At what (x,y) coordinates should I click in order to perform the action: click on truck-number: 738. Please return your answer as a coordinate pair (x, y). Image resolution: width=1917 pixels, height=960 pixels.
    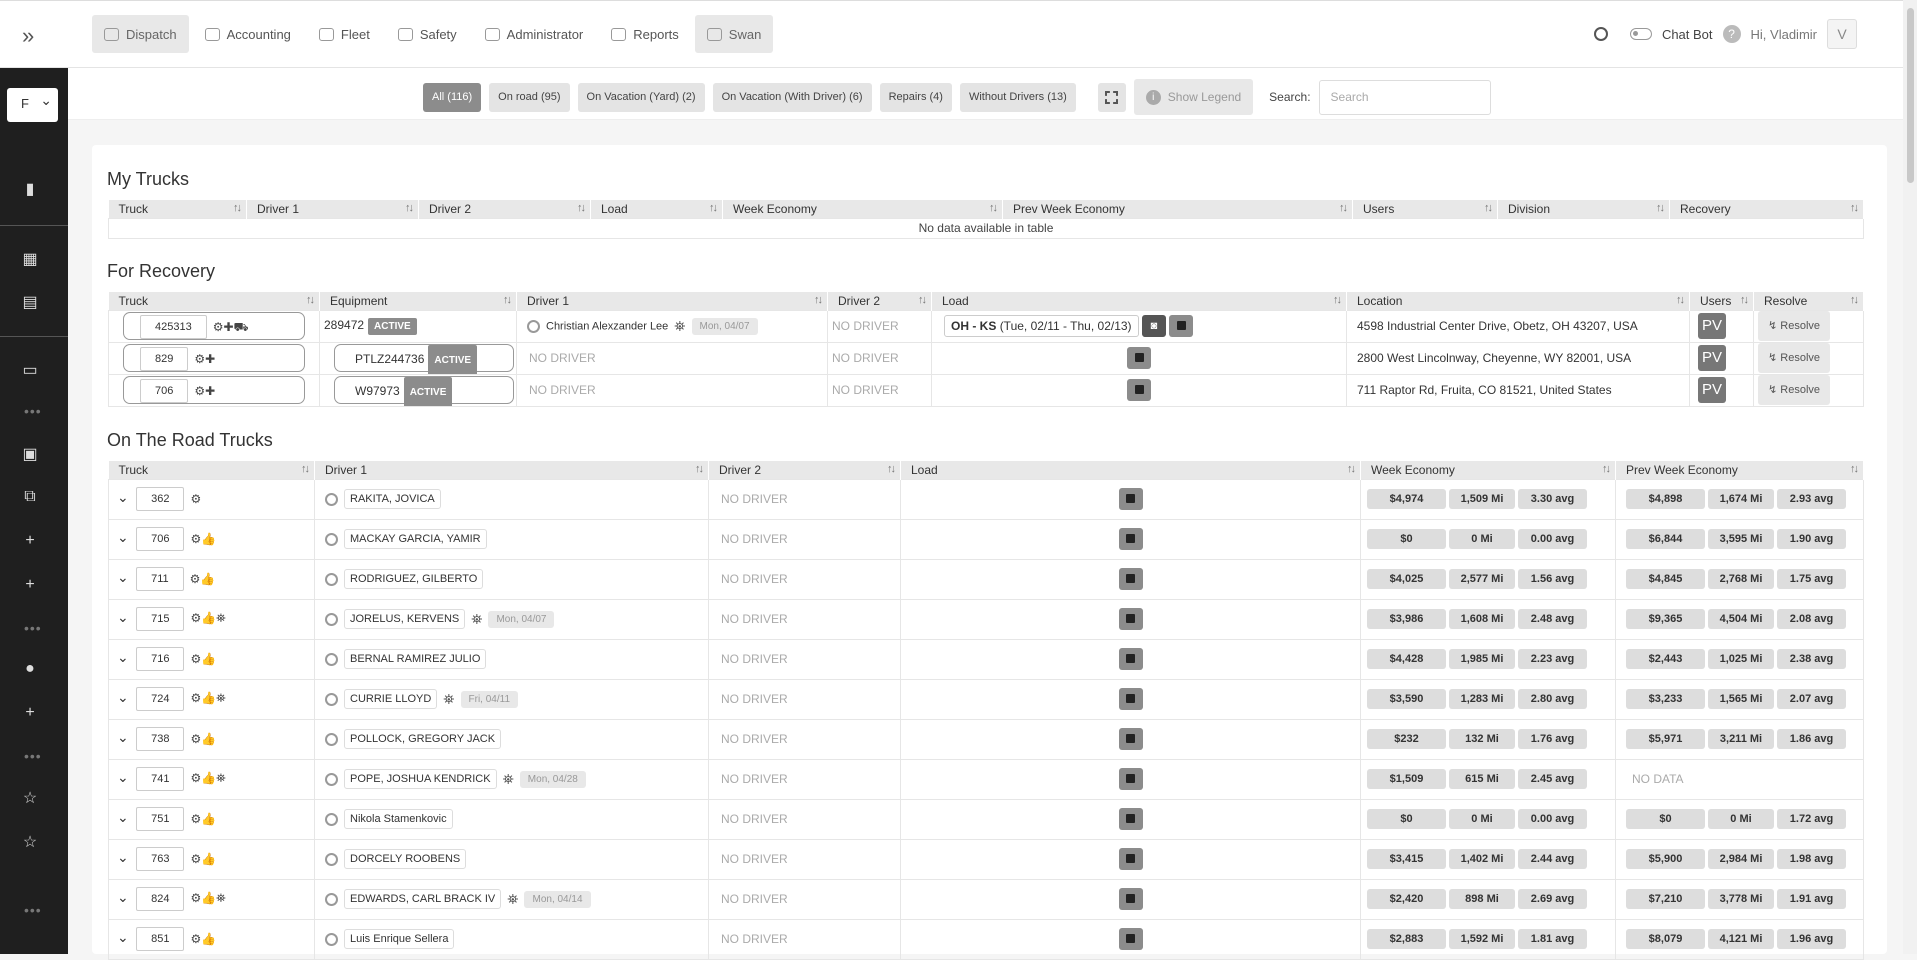
    Looking at the image, I should click on (160, 739).